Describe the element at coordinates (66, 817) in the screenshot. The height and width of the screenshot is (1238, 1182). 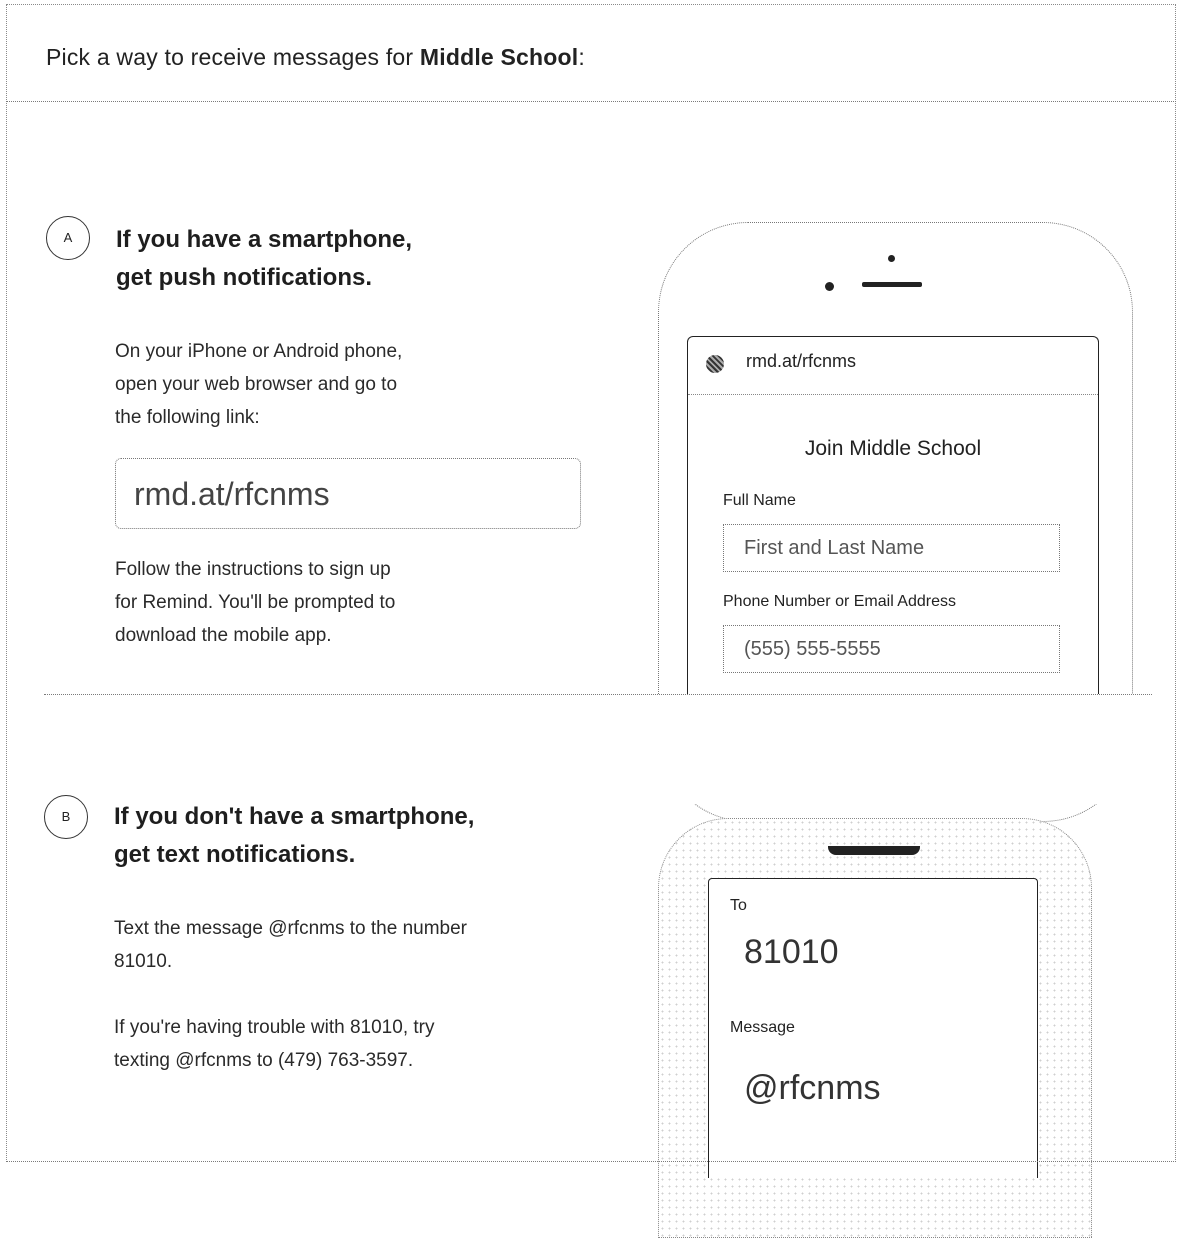
I see `option-b-badge: B` at that location.